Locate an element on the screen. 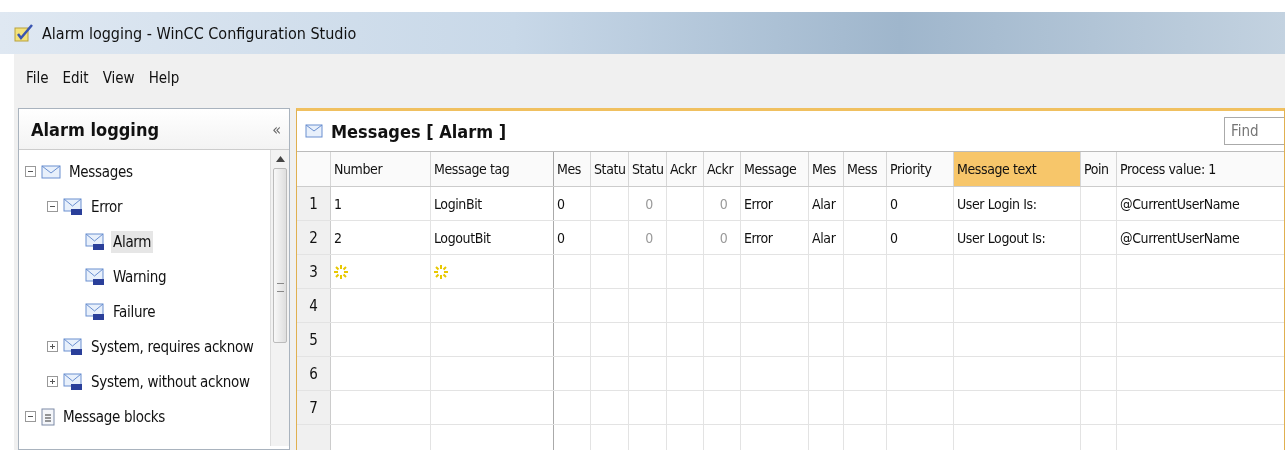  table-cell: LogoutBit is located at coordinates (492, 237).